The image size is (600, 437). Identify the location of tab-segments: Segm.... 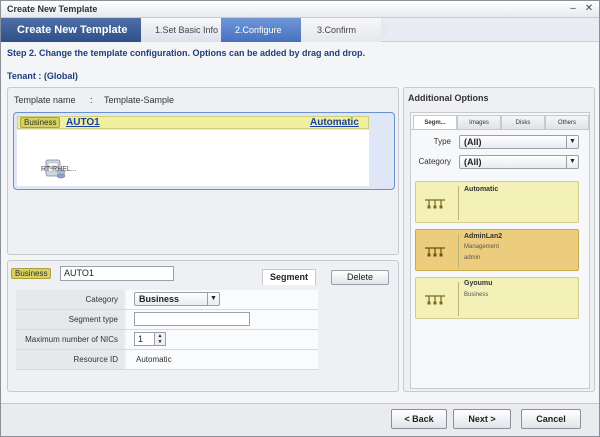
(435, 122).